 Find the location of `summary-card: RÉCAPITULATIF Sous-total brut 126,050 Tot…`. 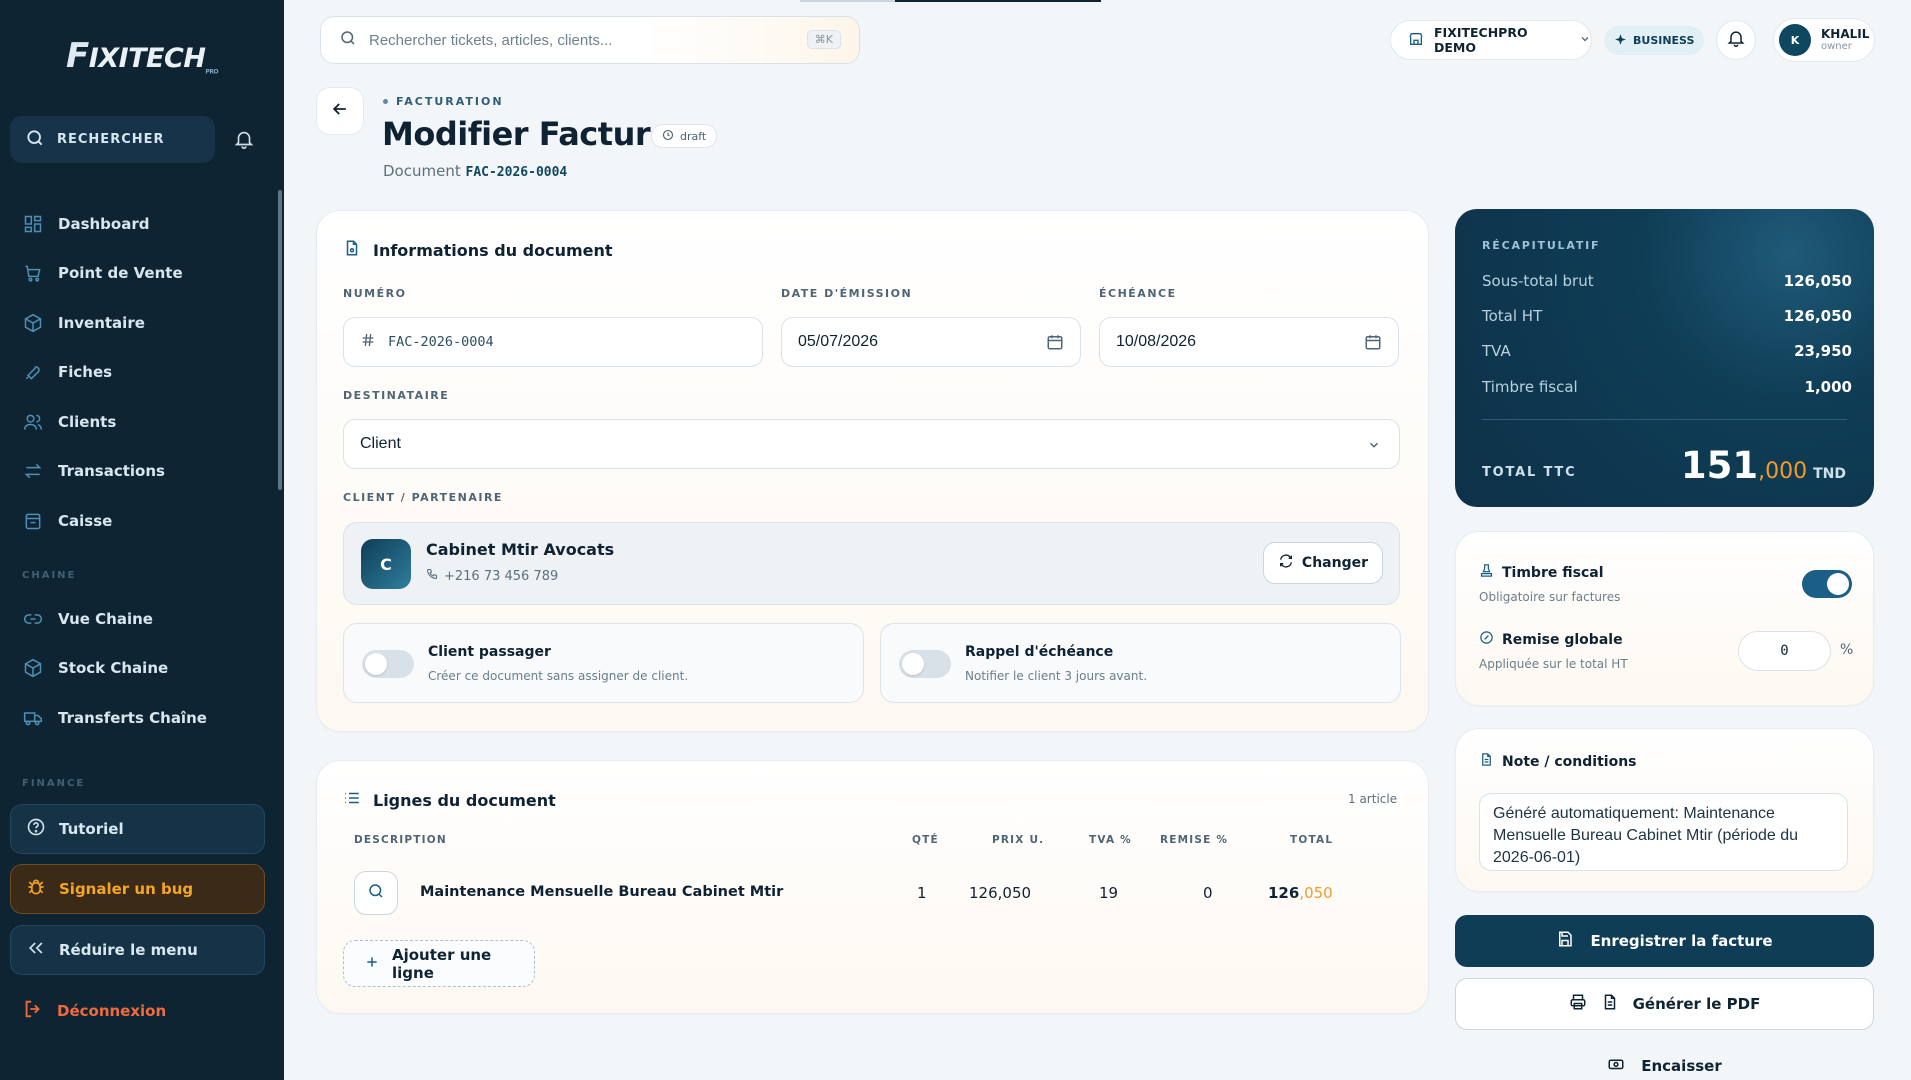

summary-card: RÉCAPITULATIF Sous-total brut 126,050 Tot… is located at coordinates (1664, 358).